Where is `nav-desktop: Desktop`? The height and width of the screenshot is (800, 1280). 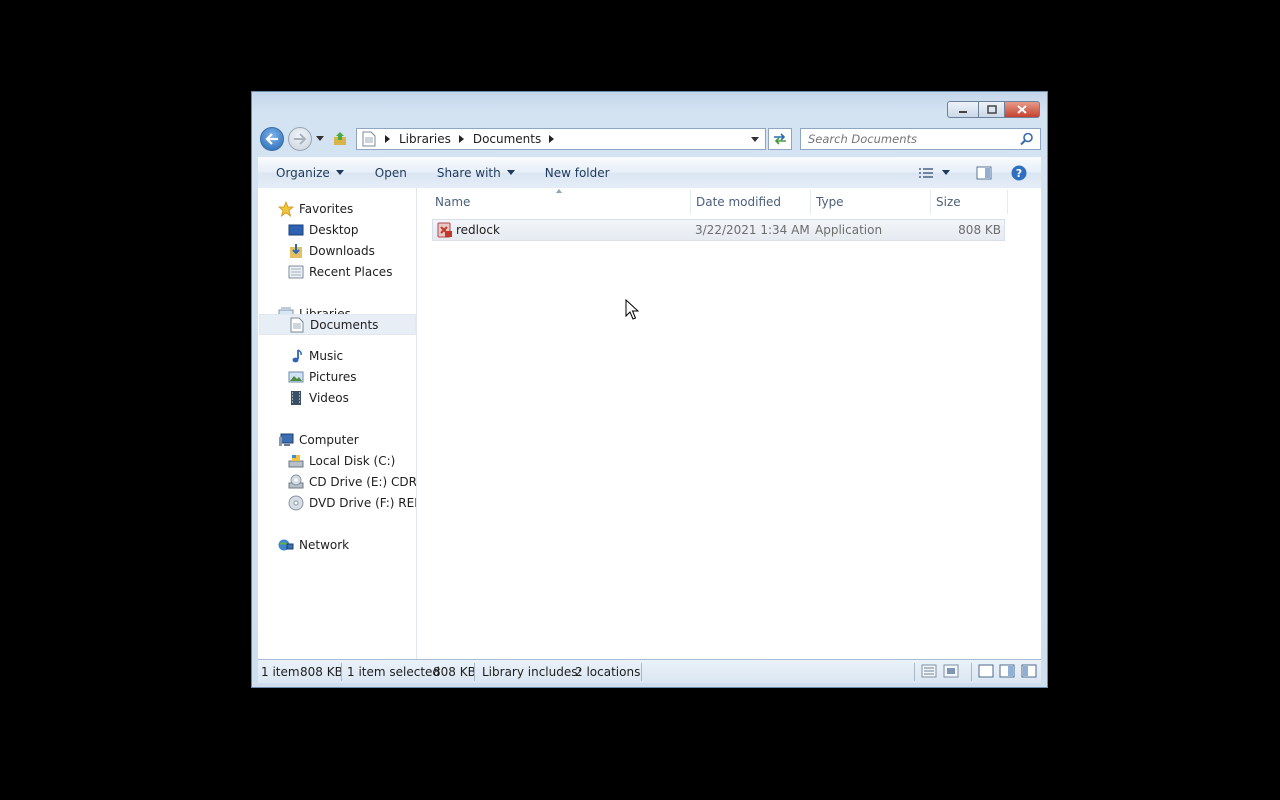
nav-desktop: Desktop is located at coordinates (323, 229).